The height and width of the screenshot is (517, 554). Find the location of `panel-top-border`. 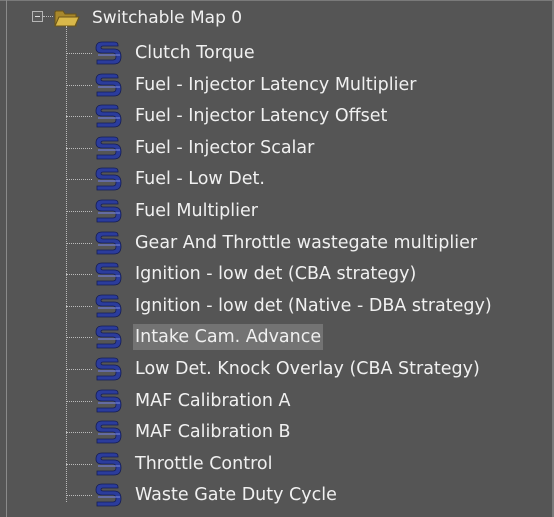

panel-top-border is located at coordinates (277, 0).